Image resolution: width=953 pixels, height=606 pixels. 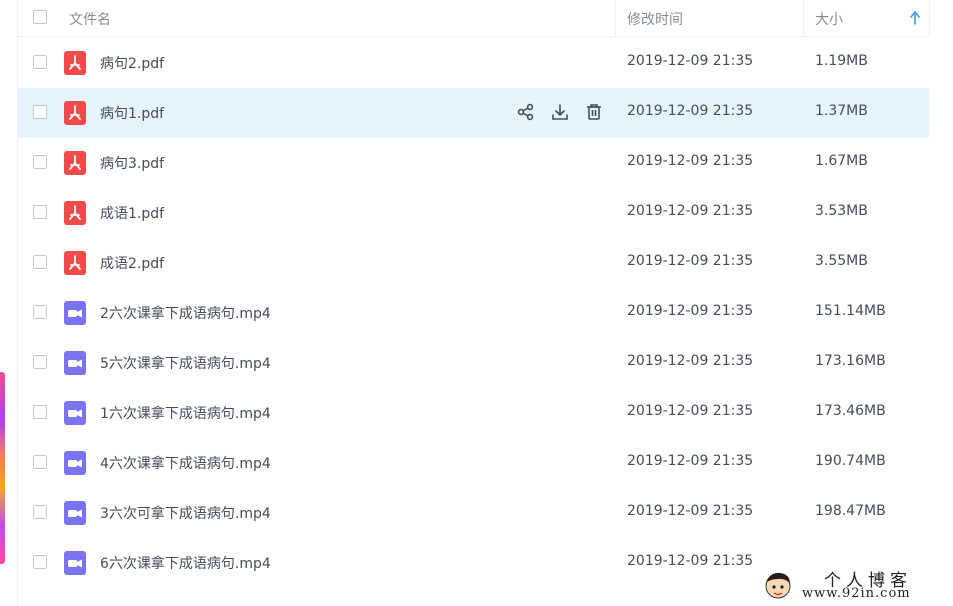 What do you see at coordinates (594, 112) in the screenshot?
I see `delete-icon` at bounding box center [594, 112].